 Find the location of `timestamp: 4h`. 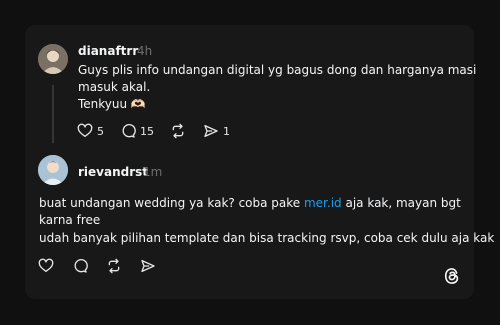

timestamp: 4h is located at coordinates (145, 51).